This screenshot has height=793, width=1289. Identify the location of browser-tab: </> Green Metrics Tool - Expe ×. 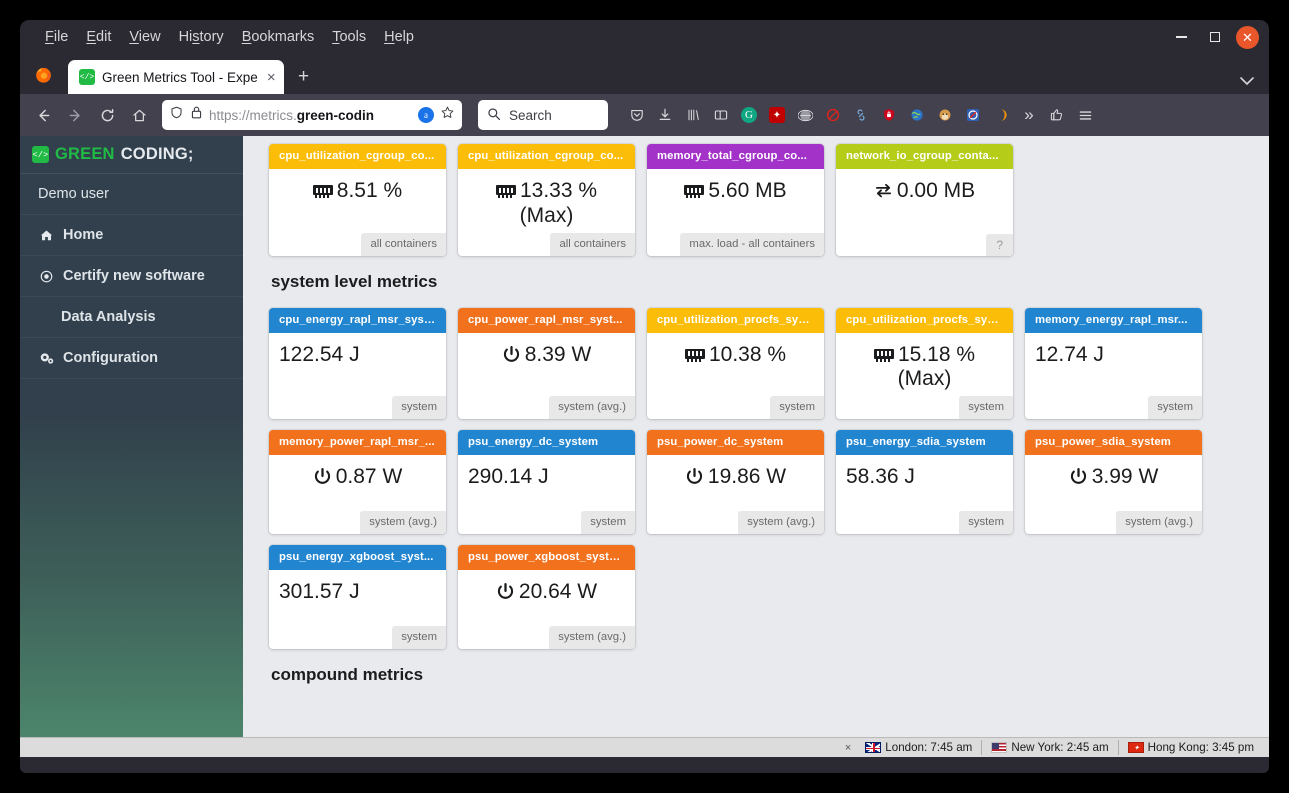
(176, 77).